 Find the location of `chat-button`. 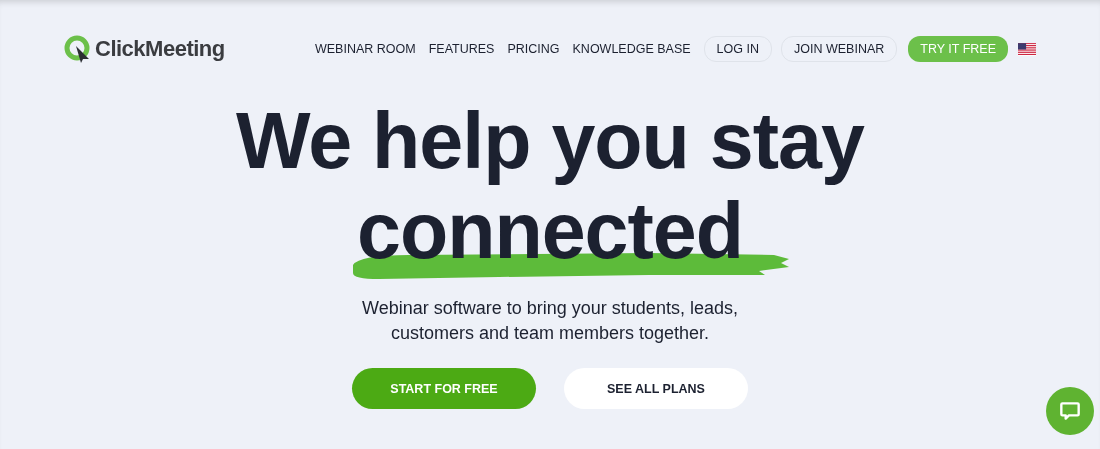

chat-button is located at coordinates (1070, 411).